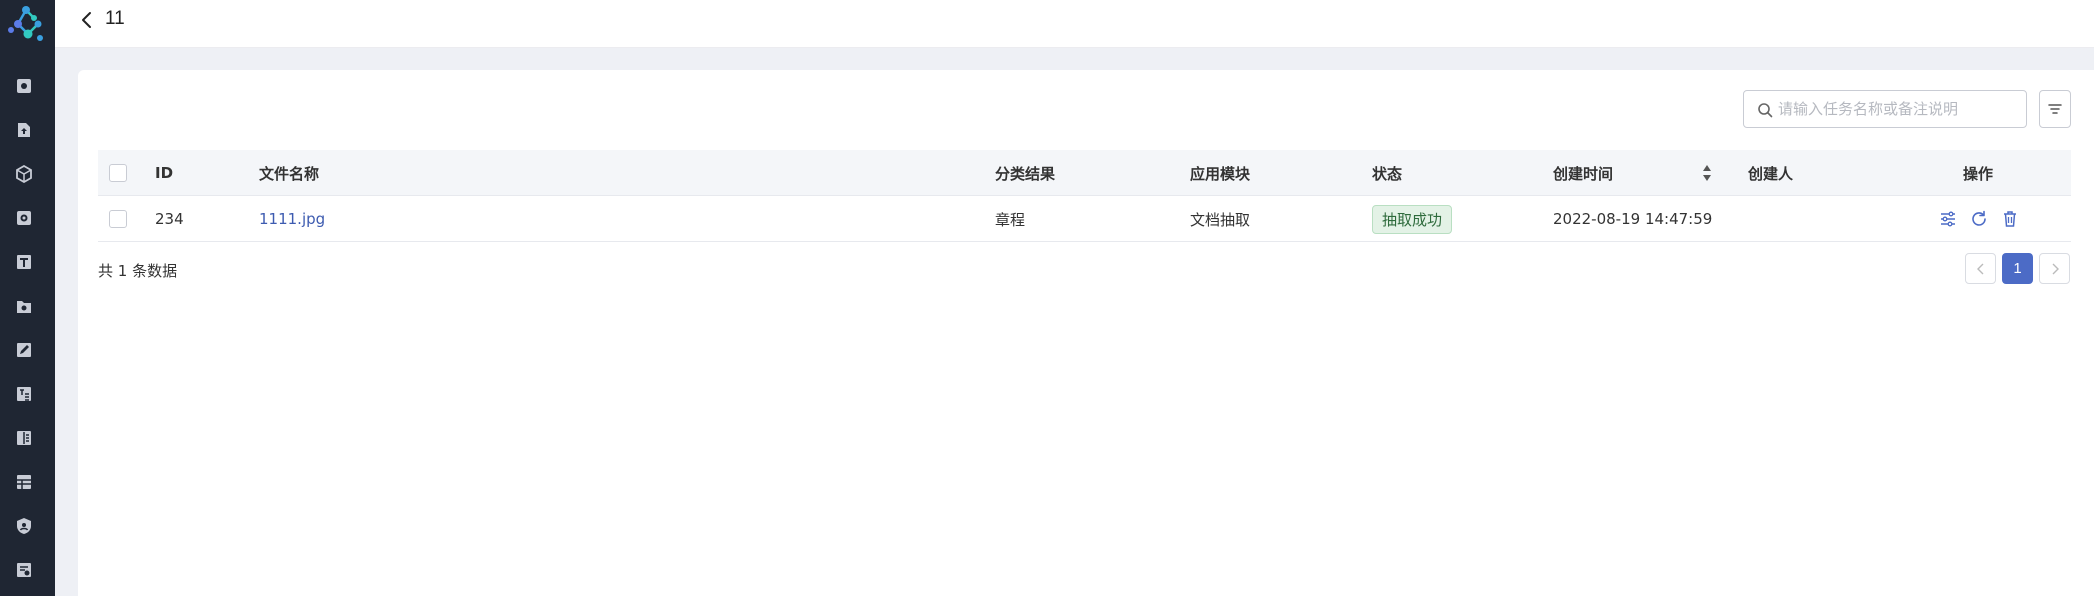  I want to click on settings-icon, so click(24, 218).